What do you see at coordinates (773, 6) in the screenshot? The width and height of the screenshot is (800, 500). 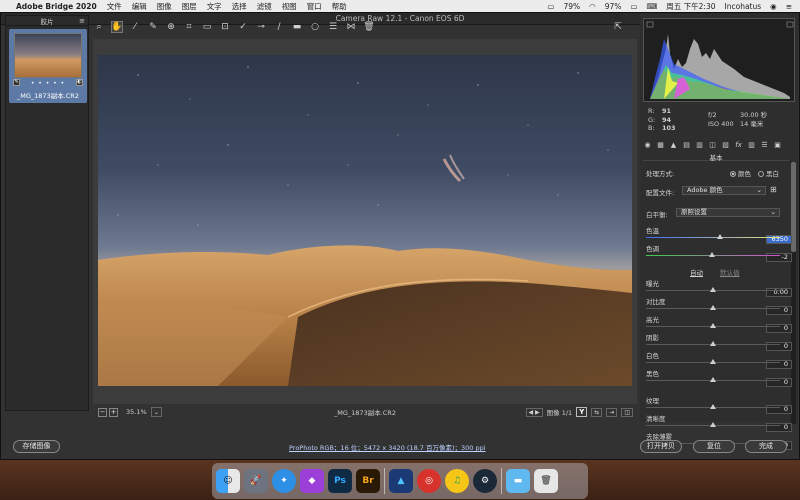 I see `siri-icon: ◉` at bounding box center [773, 6].